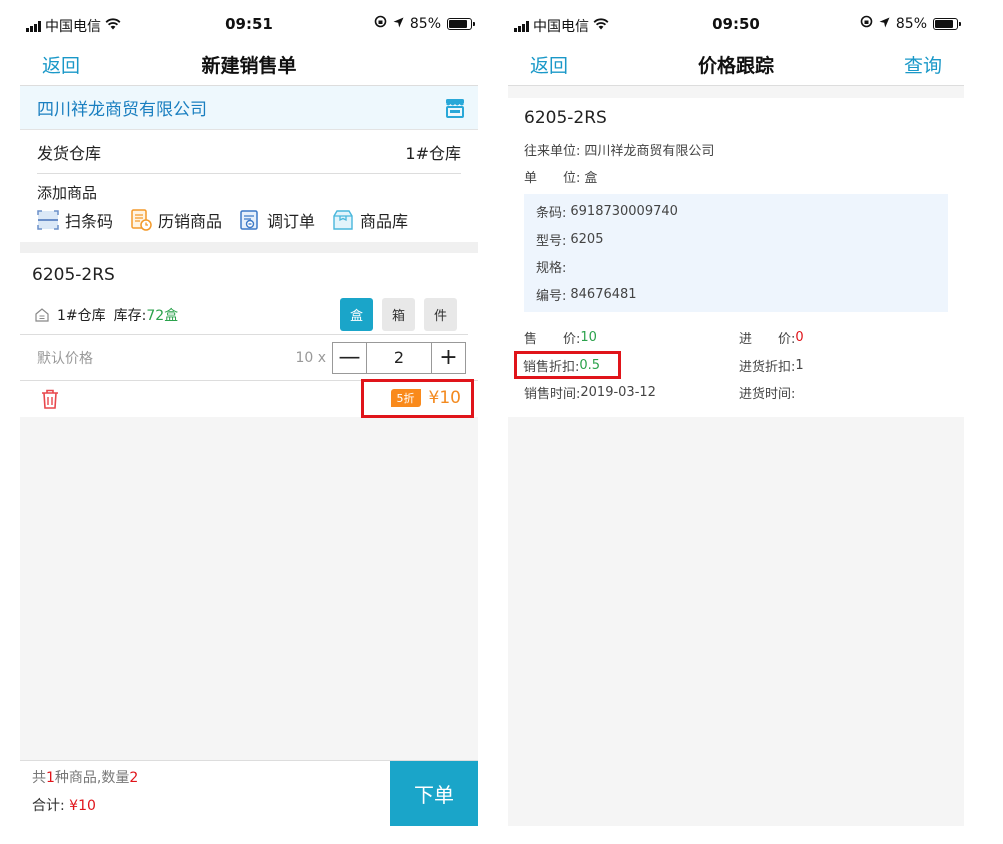 This screenshot has height=844, width=1003. I want to click on sale-discount-highlight: 销售折扣: 0.5, so click(568, 365).